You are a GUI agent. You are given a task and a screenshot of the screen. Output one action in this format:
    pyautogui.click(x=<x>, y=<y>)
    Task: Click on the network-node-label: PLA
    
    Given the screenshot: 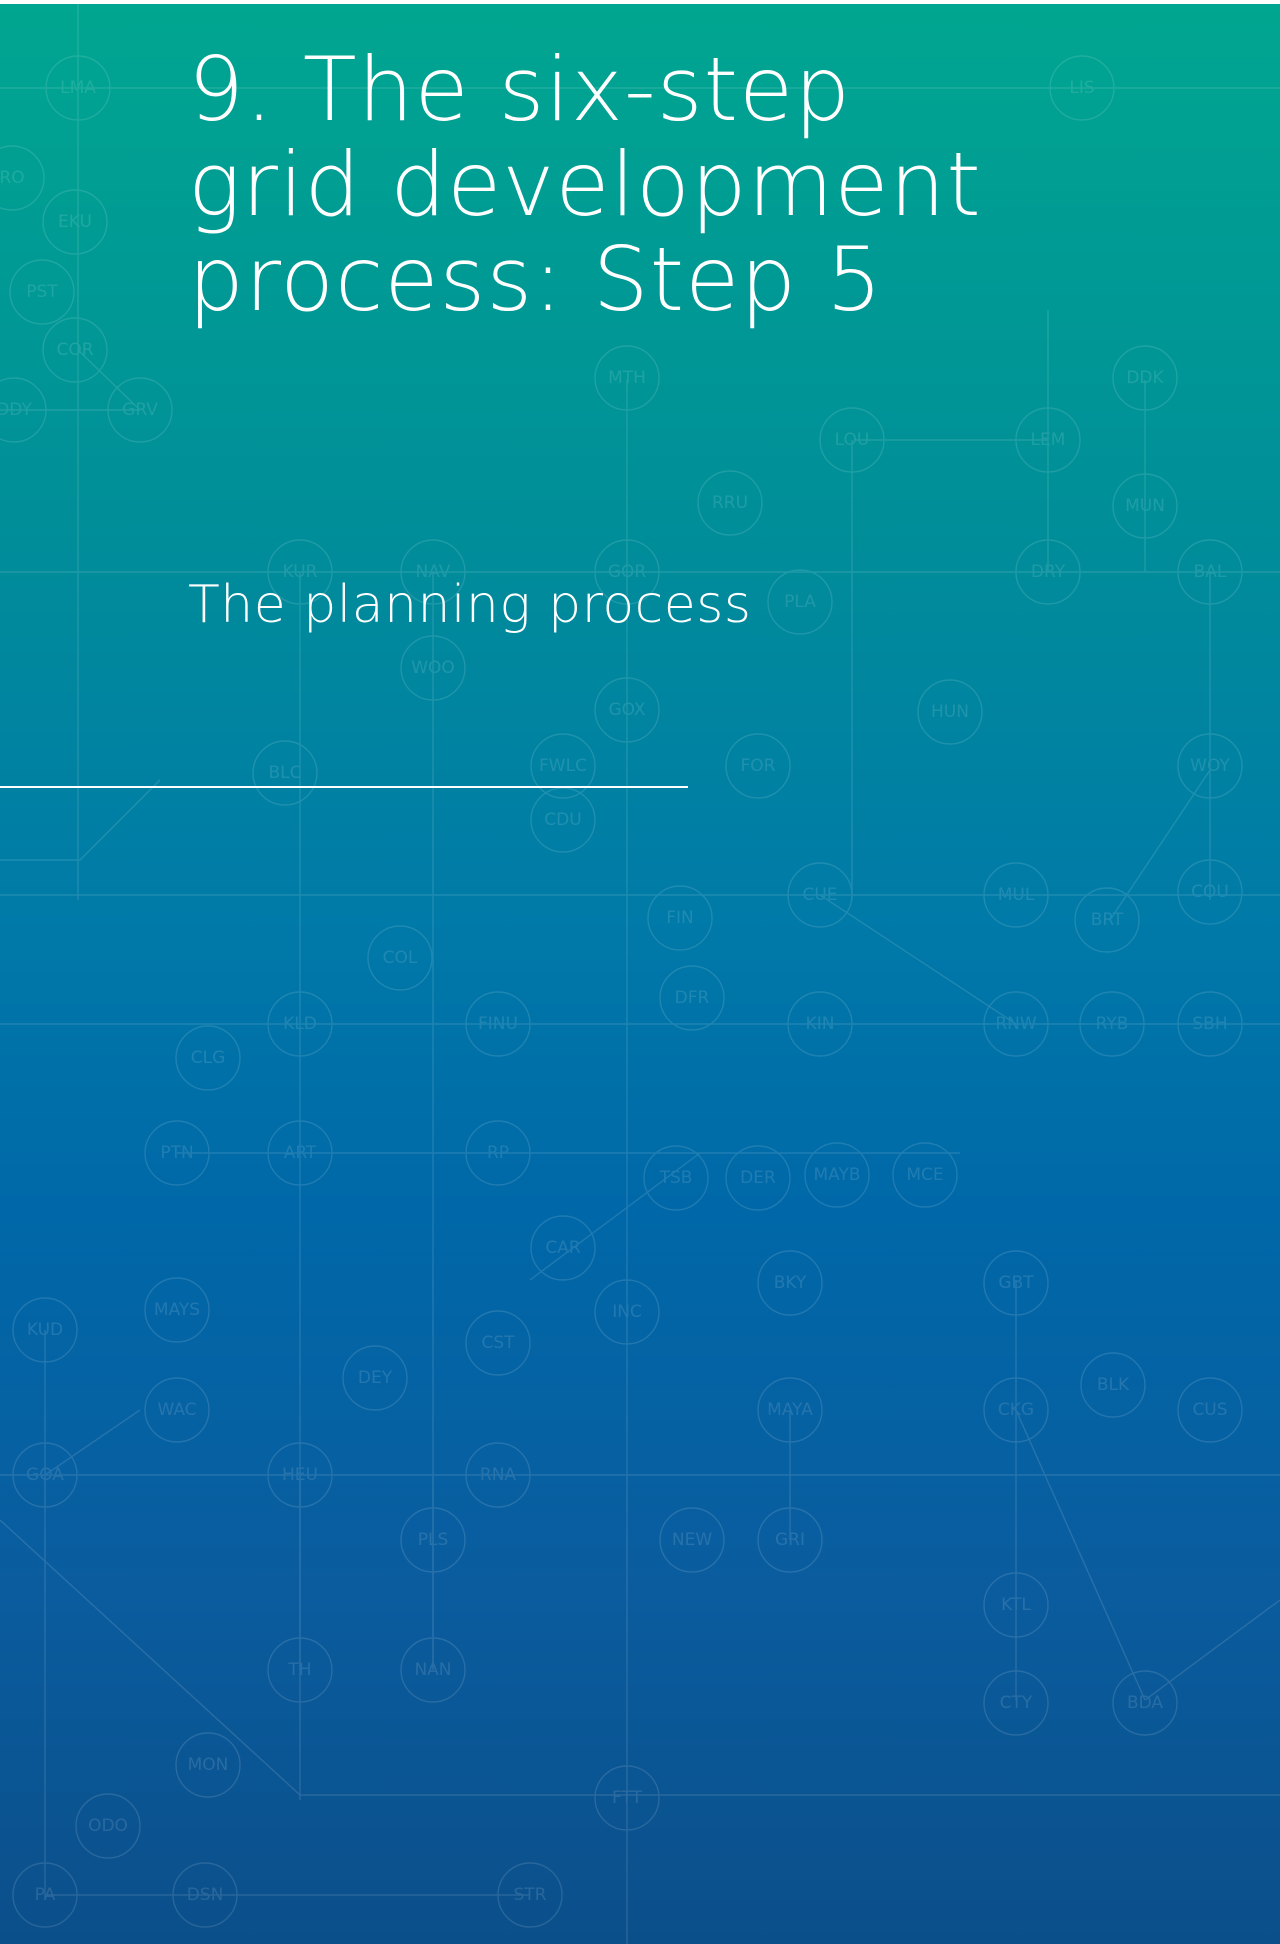 What is the action you would take?
    pyautogui.click(x=800, y=602)
    